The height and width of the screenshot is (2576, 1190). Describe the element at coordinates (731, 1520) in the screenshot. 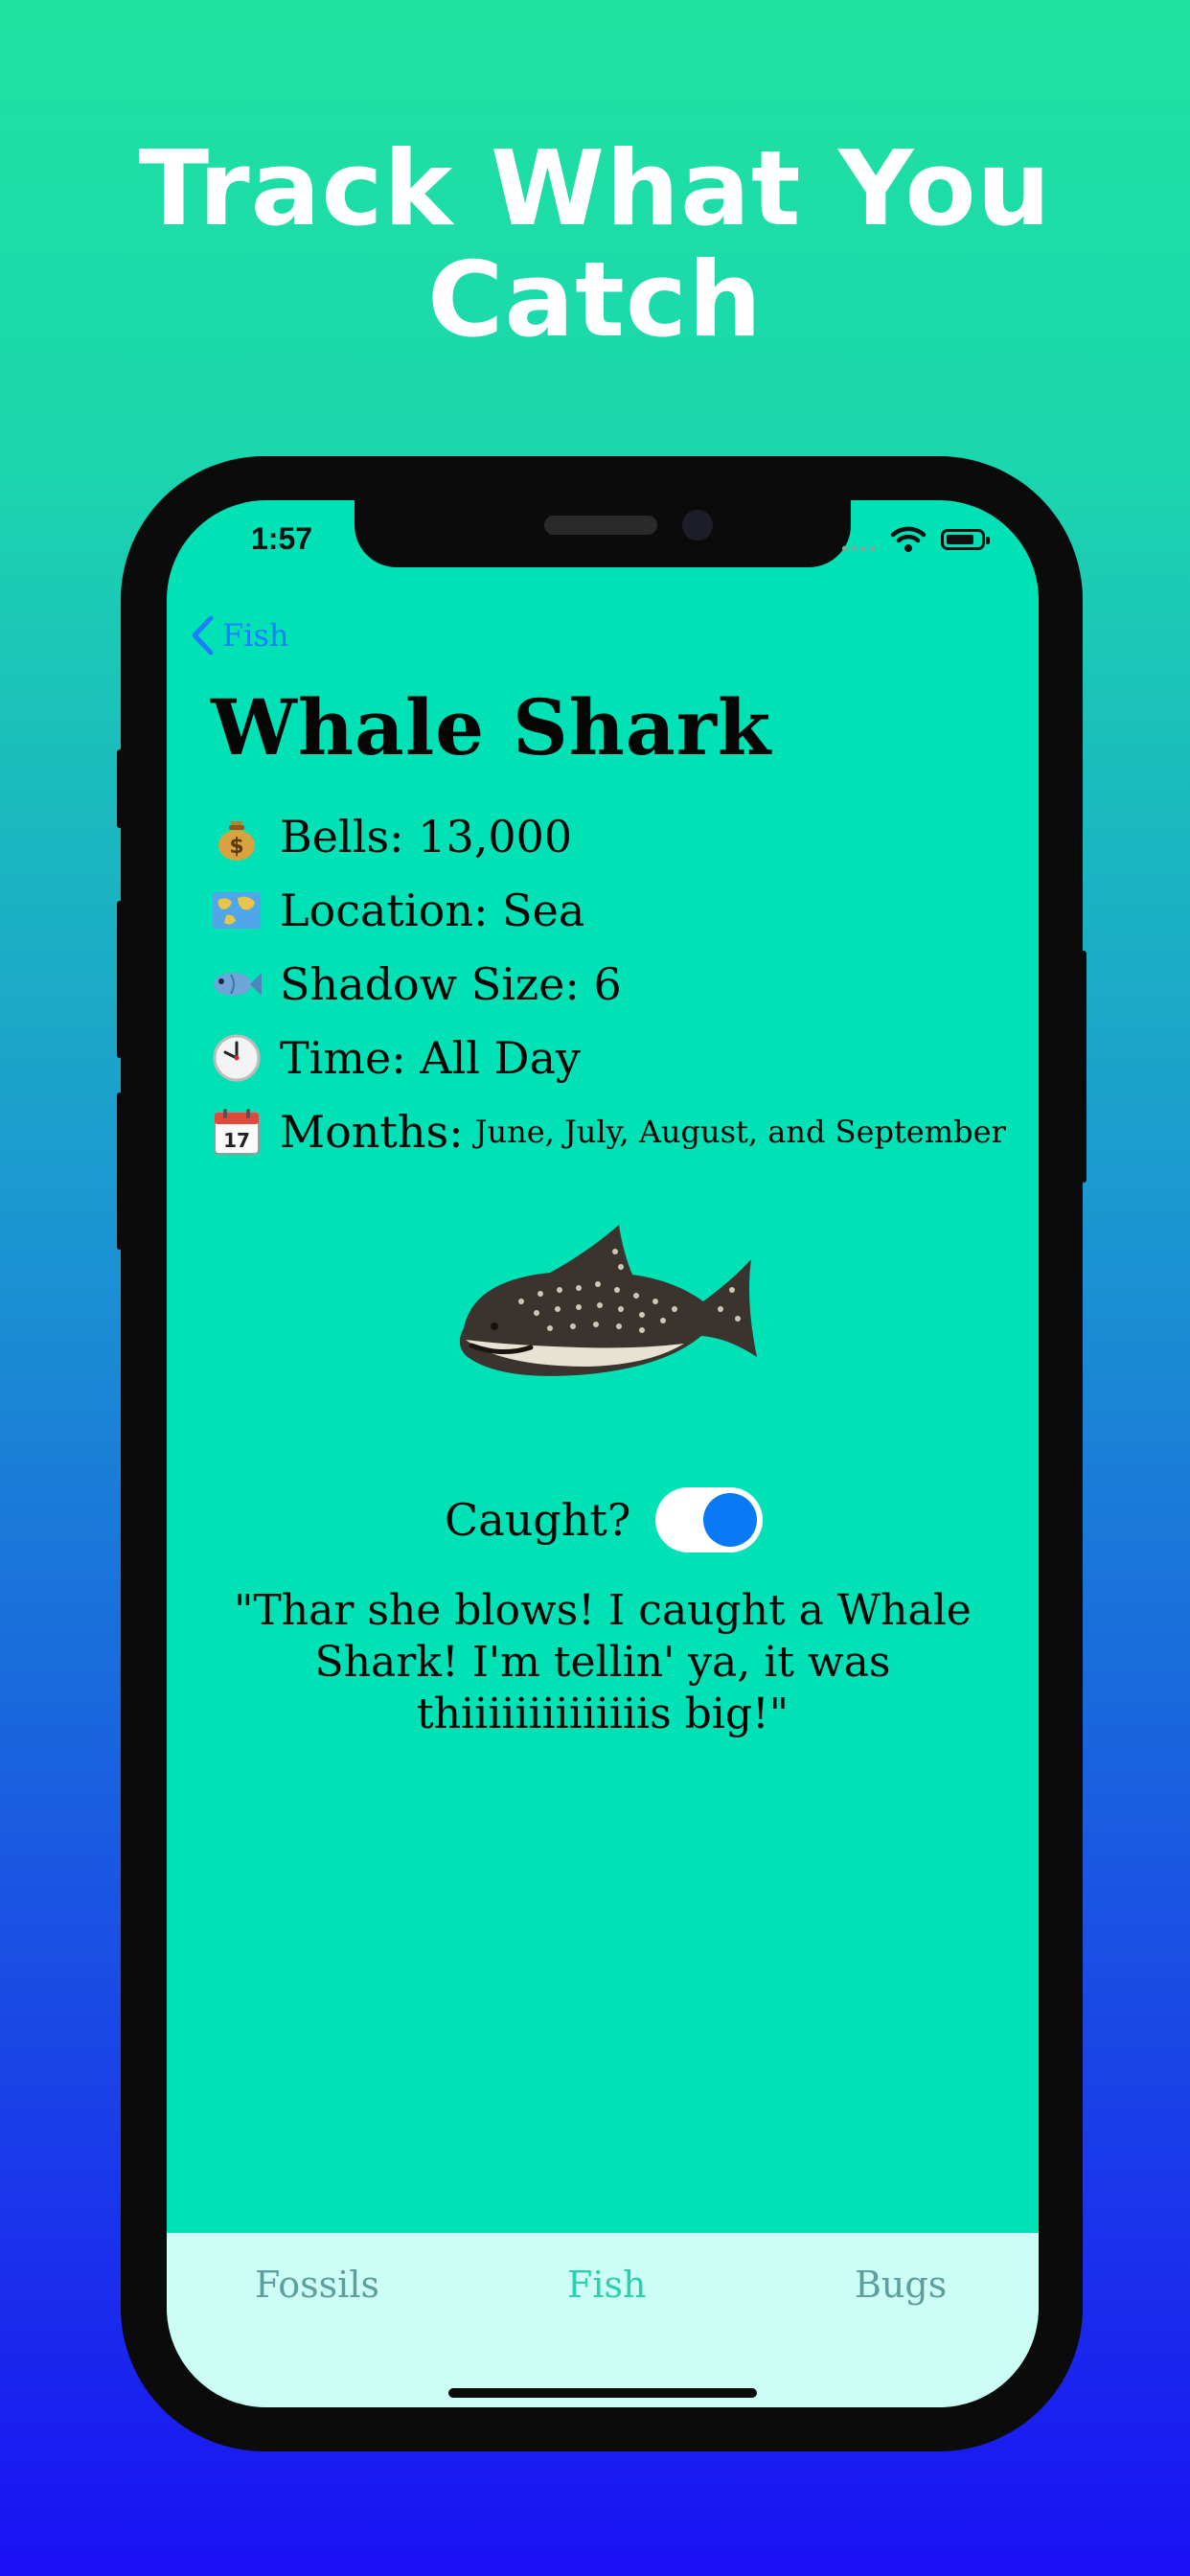

I see `toggle-knob` at that location.